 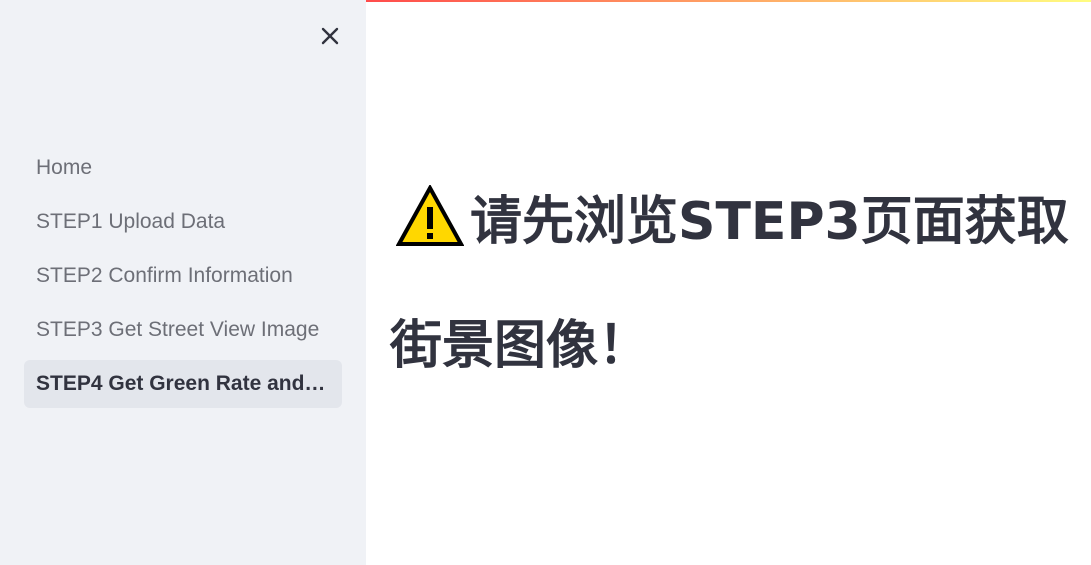 I want to click on sidebar-item-step3-get-street-view-image: STEP3 Get Street View Image, so click(x=183, y=330).